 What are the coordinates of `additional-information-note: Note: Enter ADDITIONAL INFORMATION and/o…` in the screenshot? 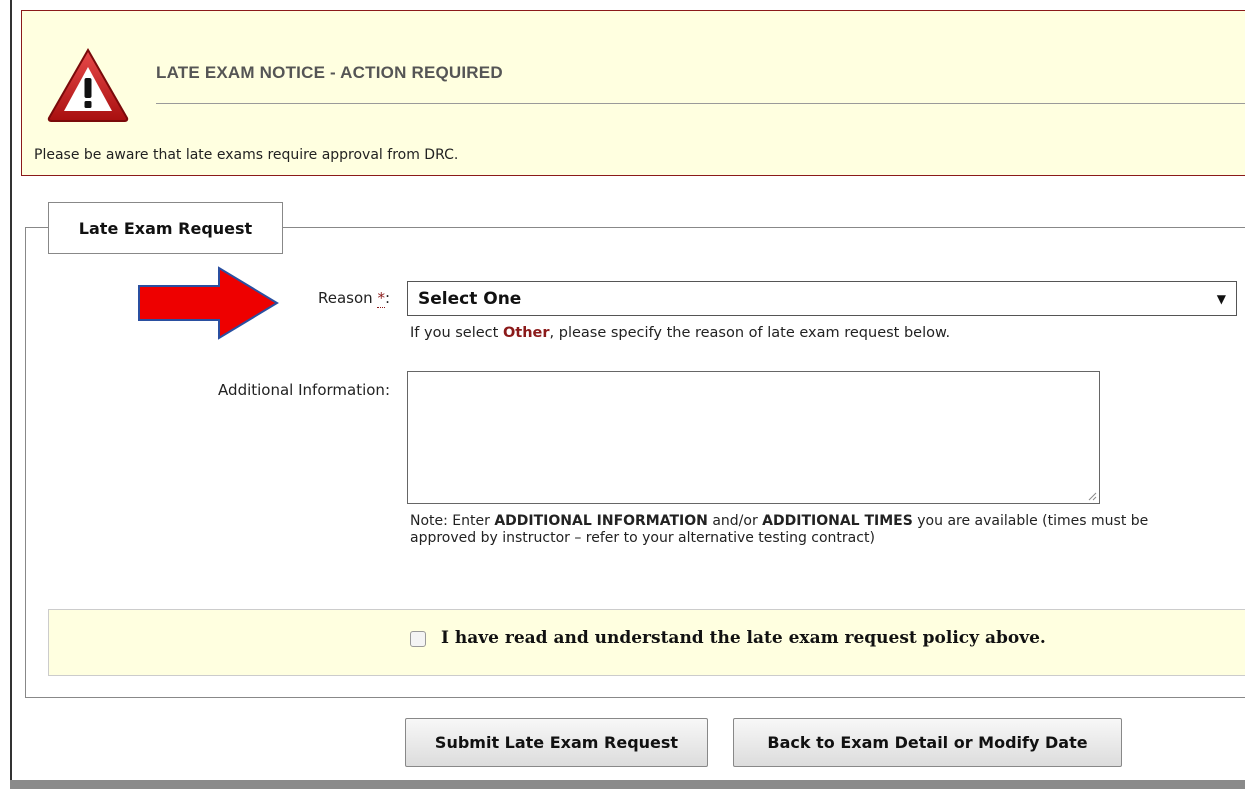 It's located at (810, 530).